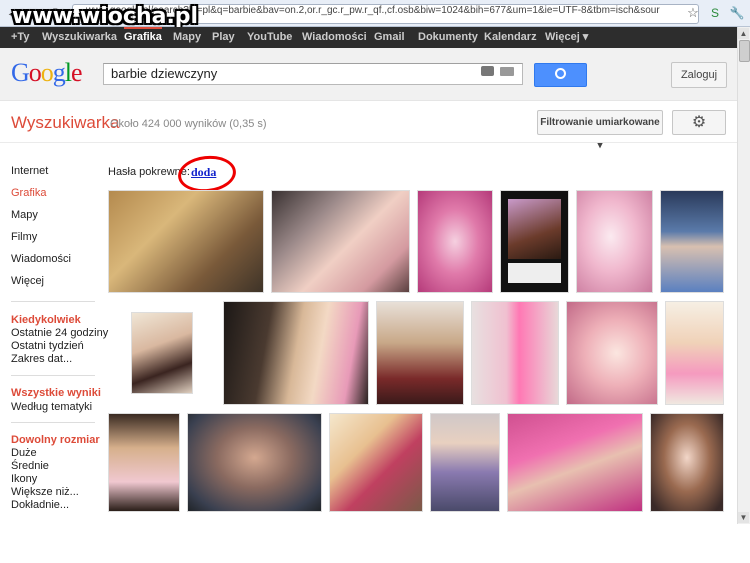 The image size is (750, 563). What do you see at coordinates (600, 122) in the screenshot?
I see `safesearch-label: Filtrowanie umiarkowane` at bounding box center [600, 122].